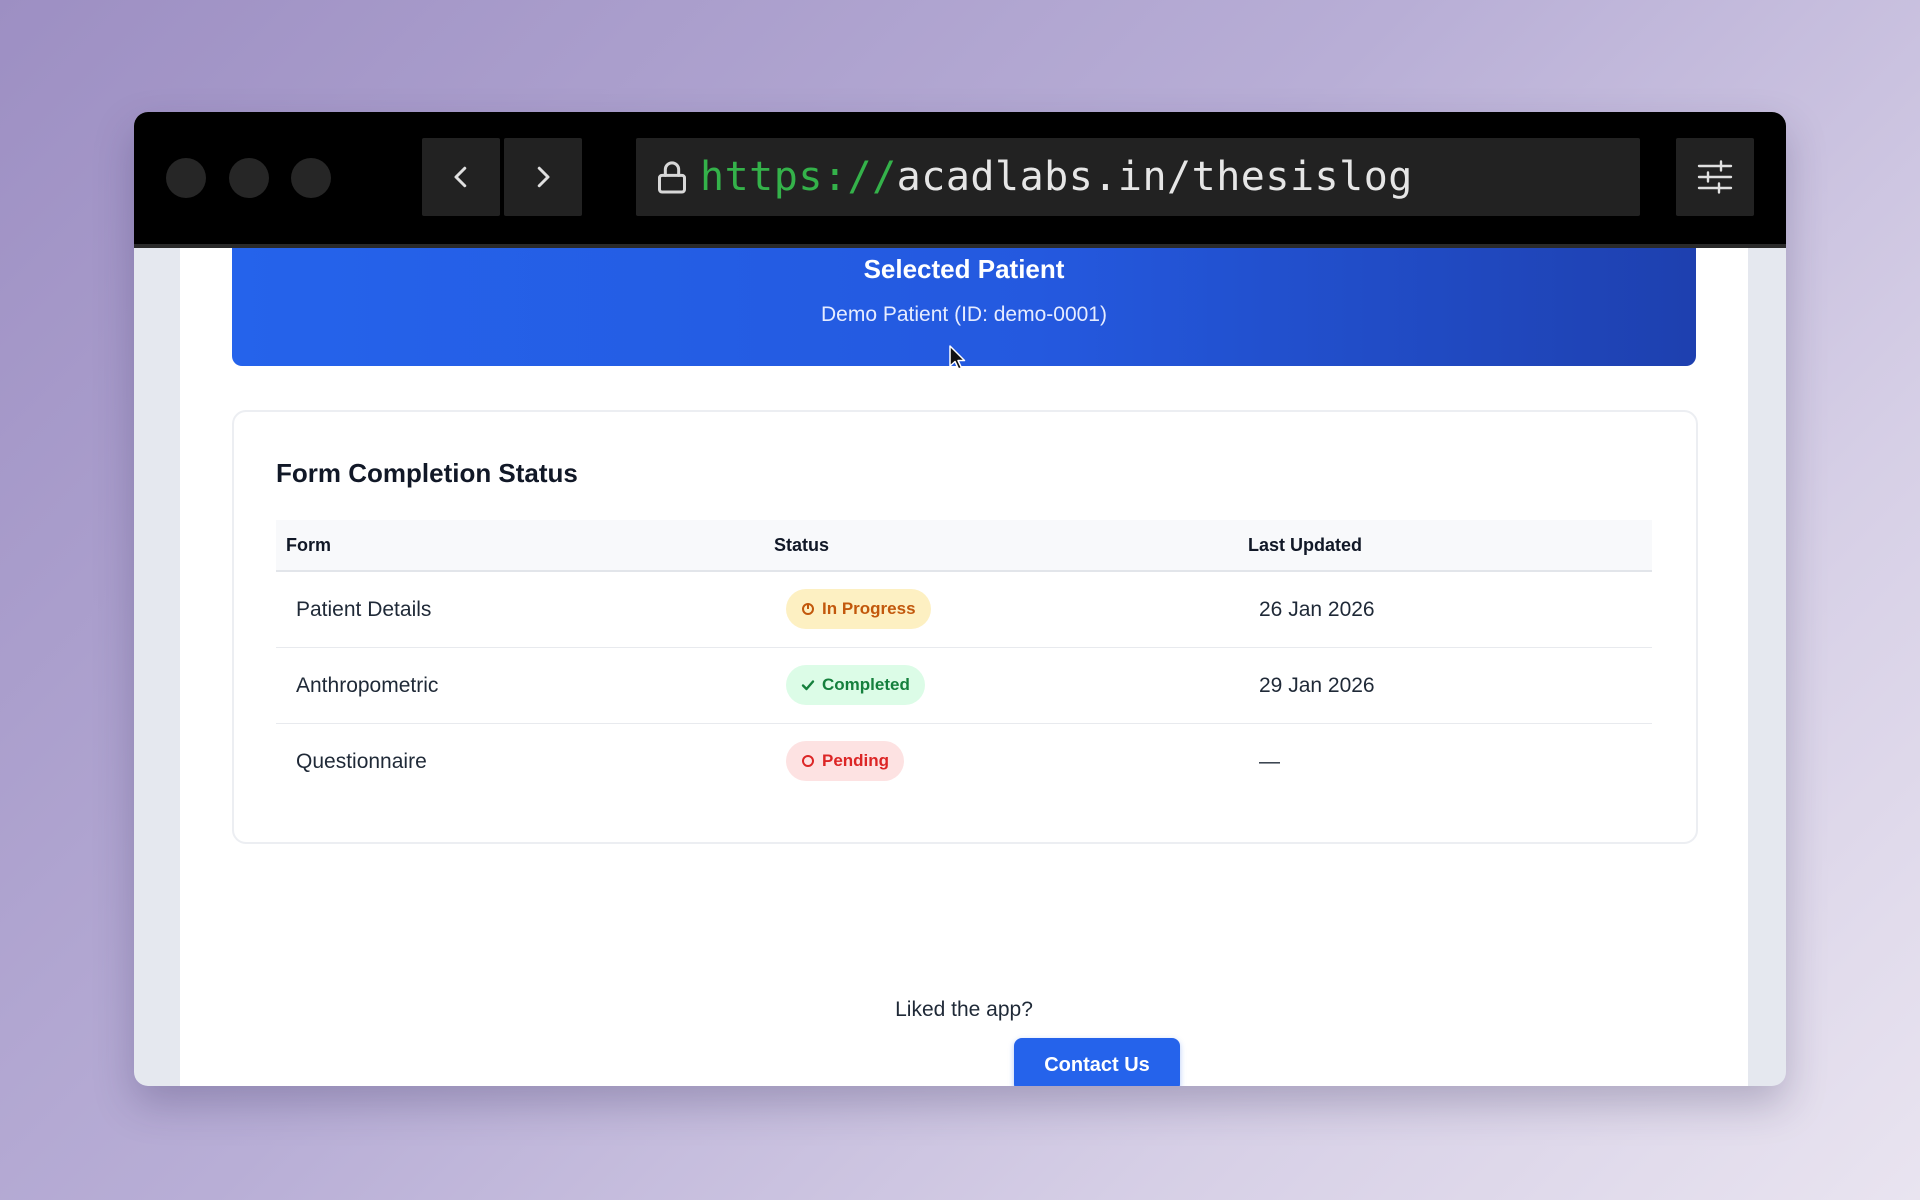 The height and width of the screenshot is (1200, 1920). Describe the element at coordinates (964, 314) in the screenshot. I see `patient-banner-subtitle: Demo Patient (ID: demo-0001)` at that location.